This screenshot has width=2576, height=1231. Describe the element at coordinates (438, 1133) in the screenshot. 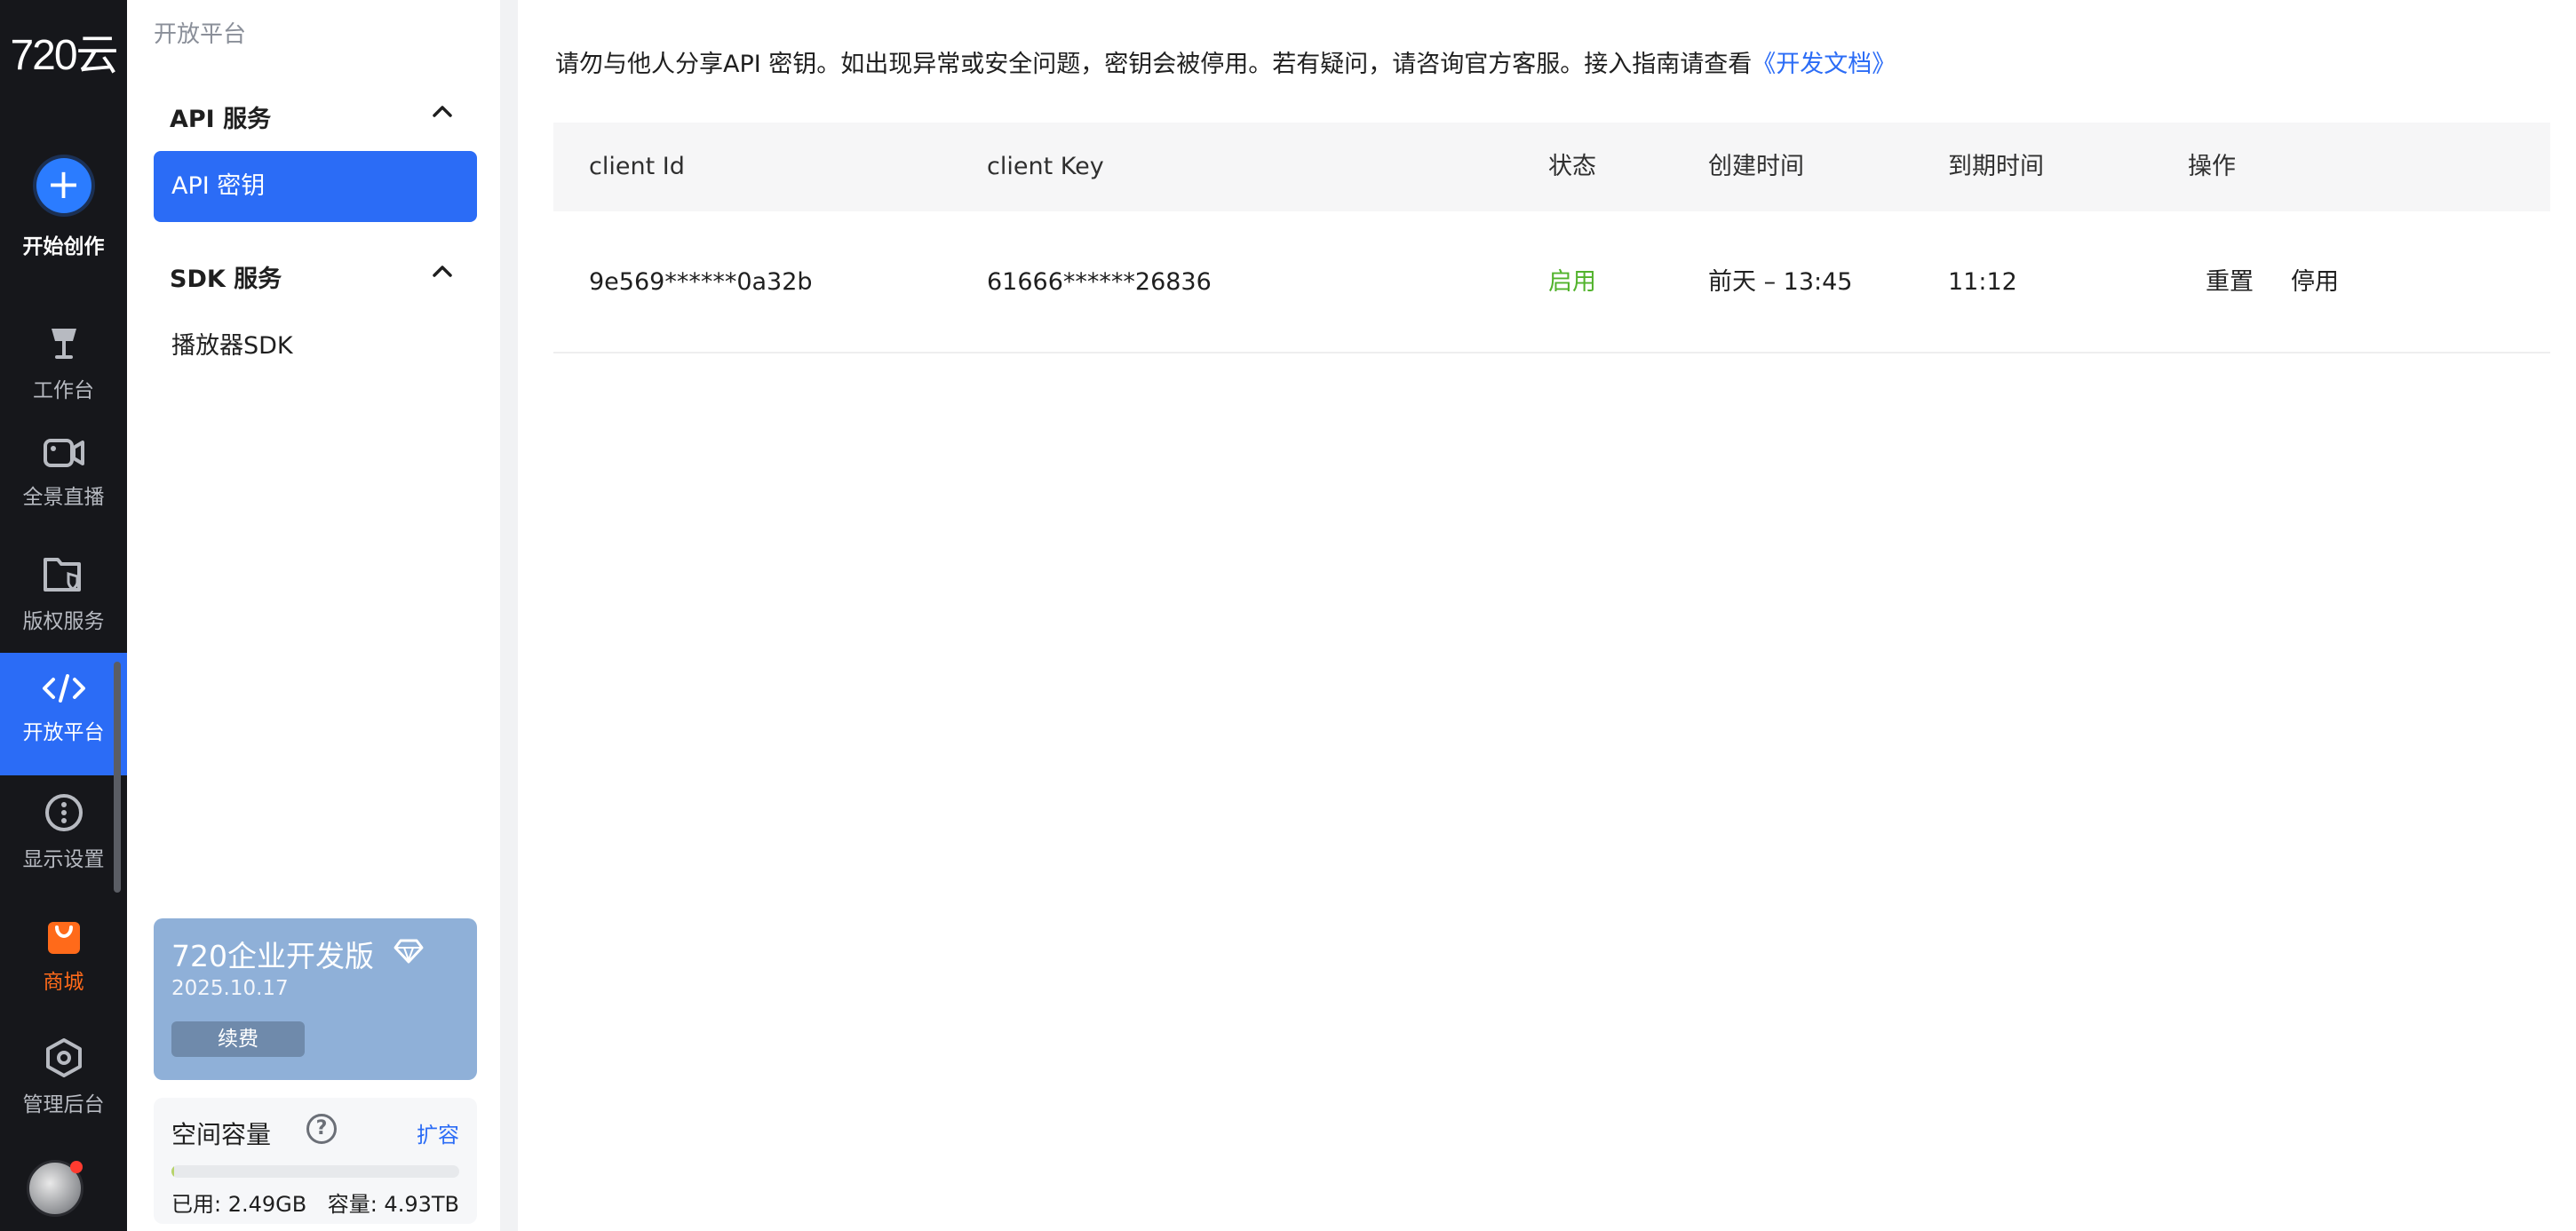

I see `expand-storage-link: 扩容` at that location.